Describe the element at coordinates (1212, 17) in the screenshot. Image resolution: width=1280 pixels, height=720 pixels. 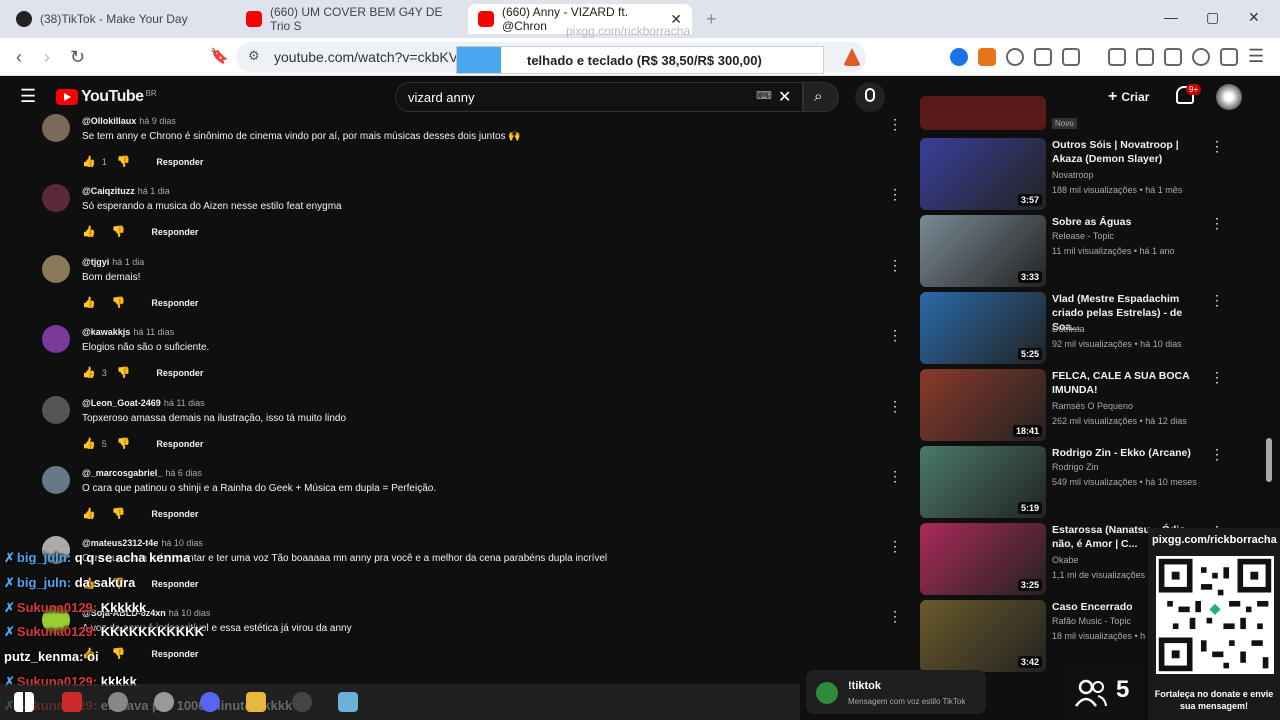
I see `maximize-button: ▢` at that location.